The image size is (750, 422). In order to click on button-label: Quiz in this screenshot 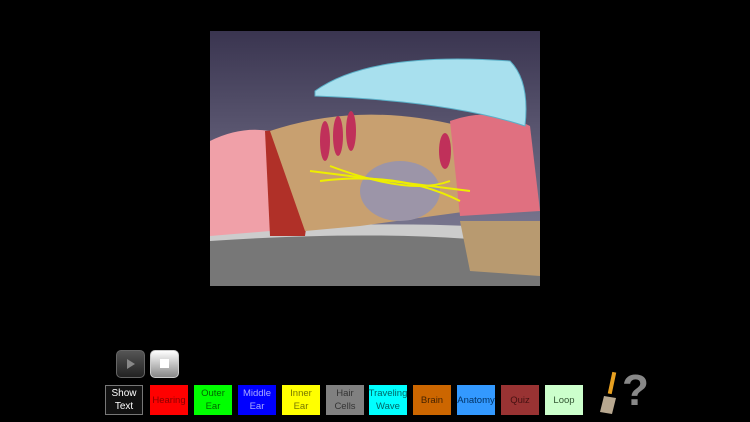, I will do `click(520, 400)`.